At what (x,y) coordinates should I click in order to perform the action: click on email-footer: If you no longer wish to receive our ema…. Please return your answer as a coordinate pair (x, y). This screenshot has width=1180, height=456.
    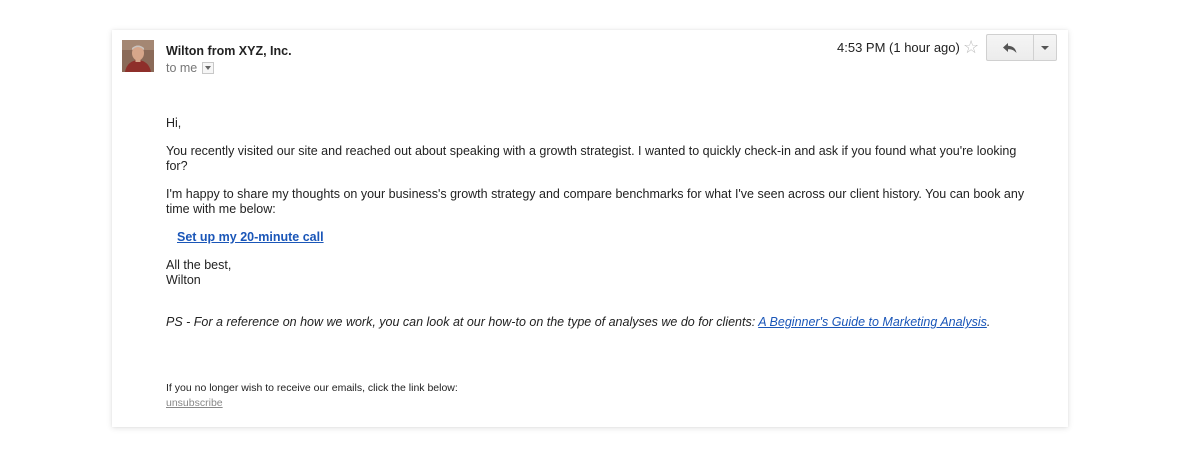
    Looking at the image, I should click on (312, 396).